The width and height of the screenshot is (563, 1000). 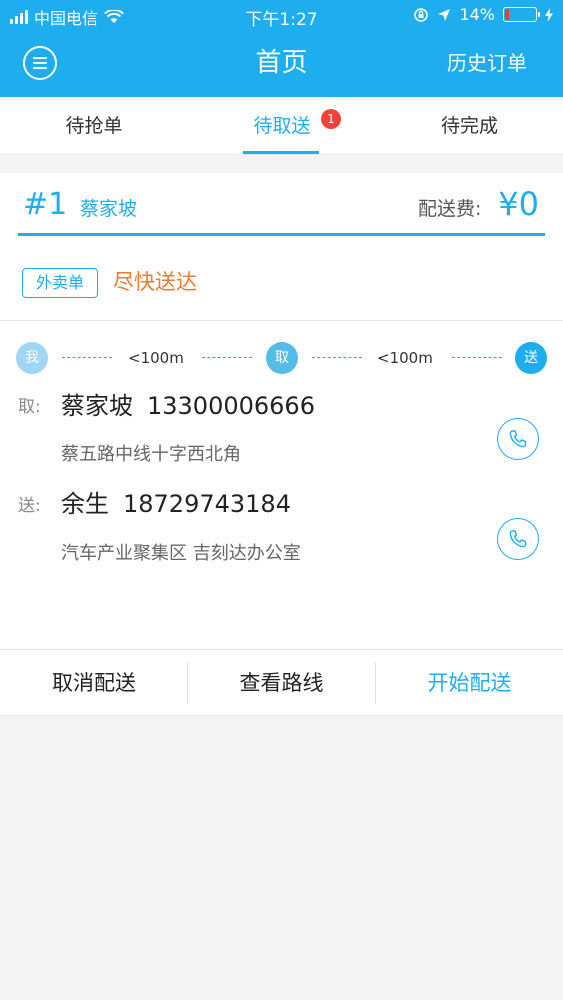 What do you see at coordinates (94, 683) in the screenshot?
I see `cancel-delivery-button: 取消配送` at bounding box center [94, 683].